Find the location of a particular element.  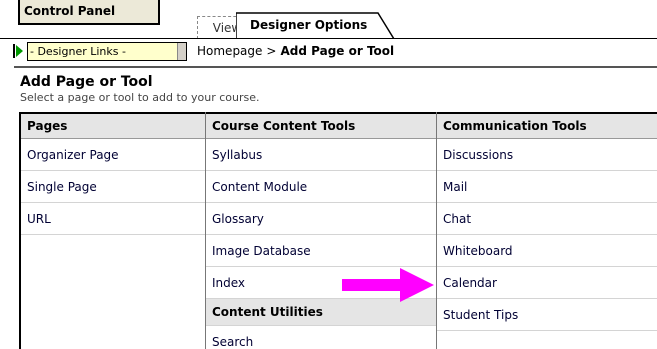

list-item-content-module: Content Module is located at coordinates (321, 187).